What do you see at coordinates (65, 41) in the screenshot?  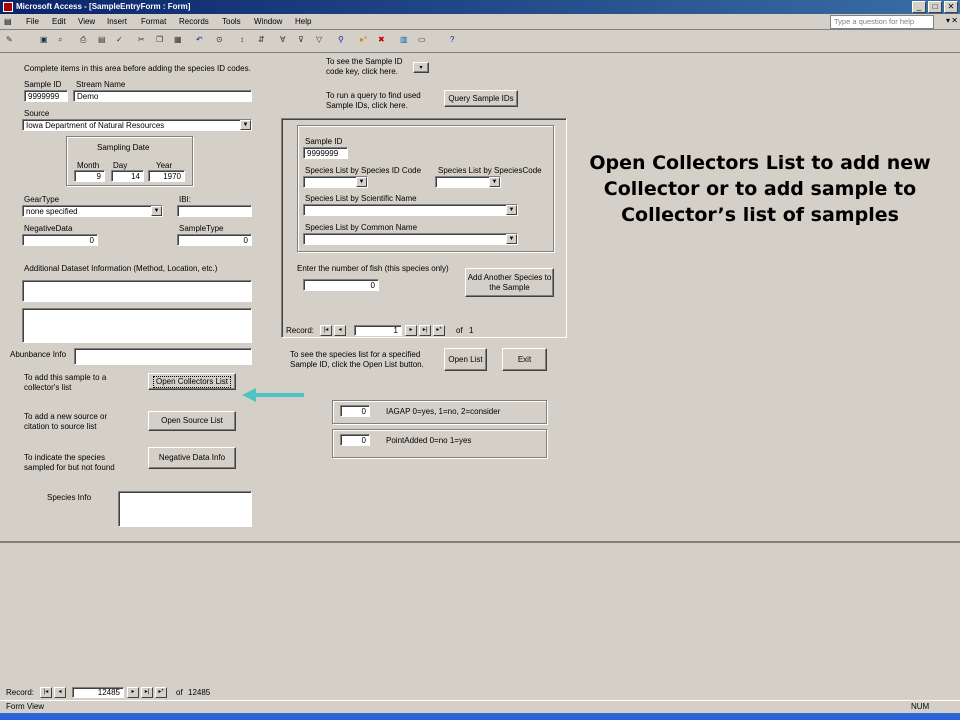 I see `search-file-icon: ⌕` at bounding box center [65, 41].